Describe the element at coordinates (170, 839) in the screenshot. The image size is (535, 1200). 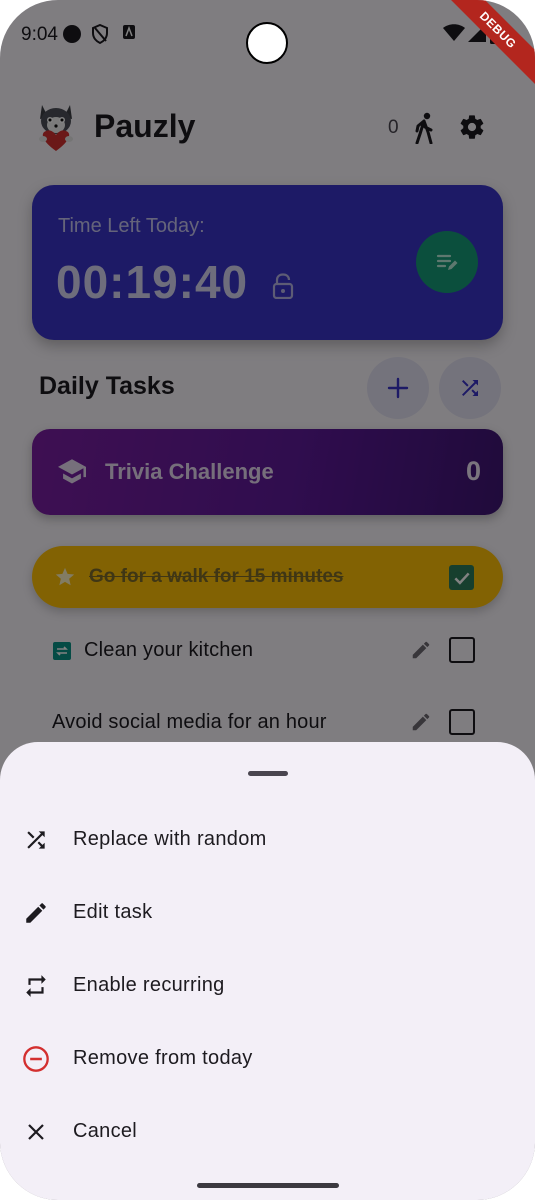
I see `option-label: Replace with random` at that location.